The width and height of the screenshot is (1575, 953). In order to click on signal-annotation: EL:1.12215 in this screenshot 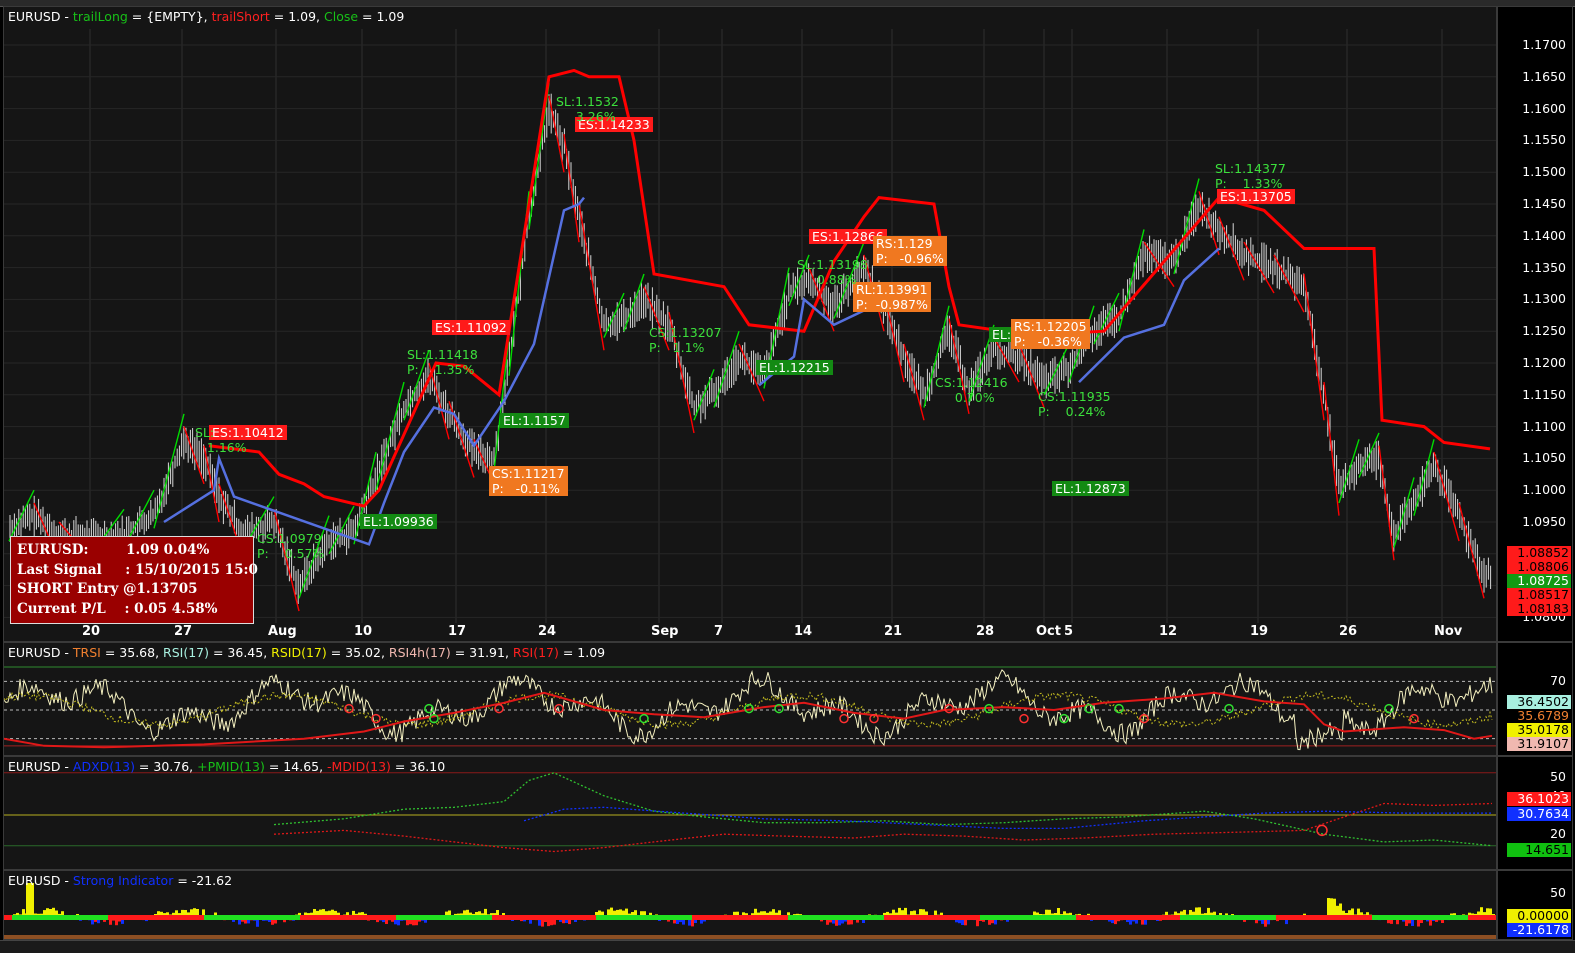, I will do `click(794, 367)`.